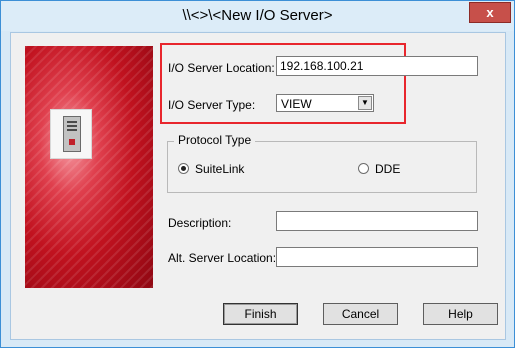  I want to click on window-title: \\<>\<New I/O Server>, so click(257, 15).